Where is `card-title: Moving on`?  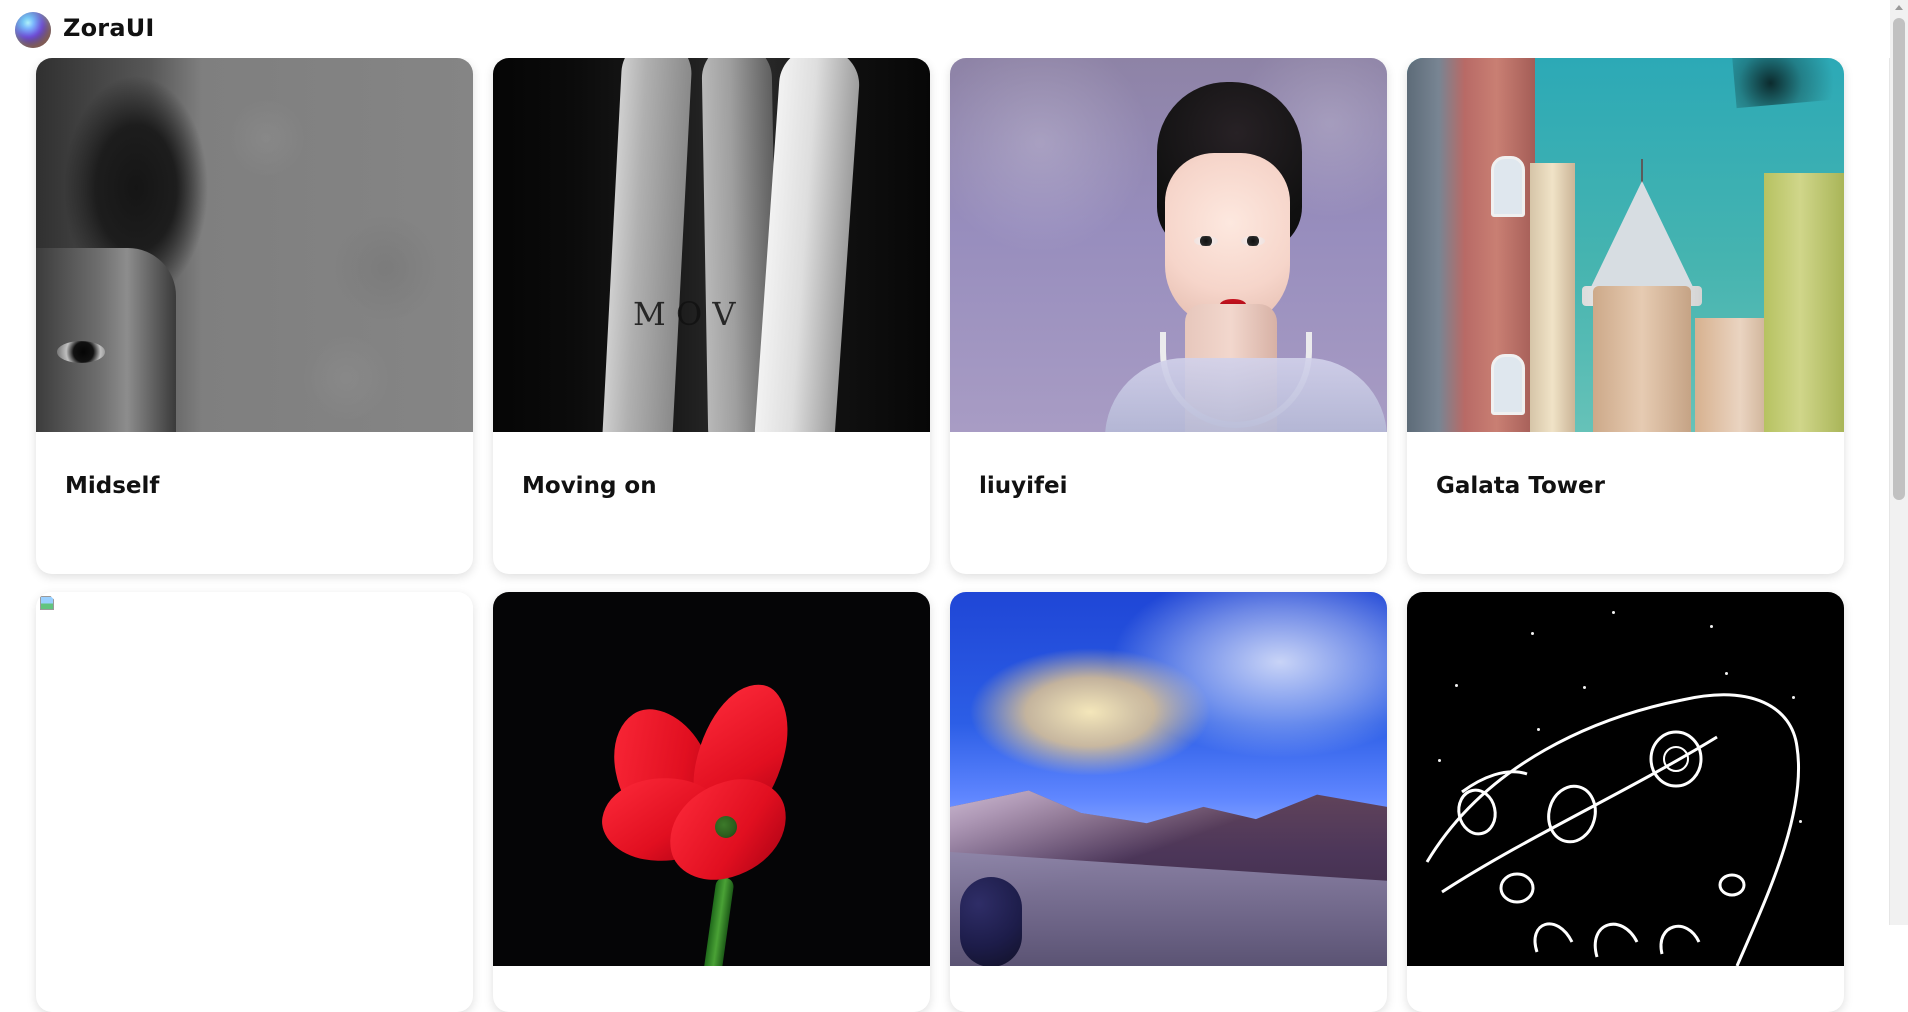 card-title: Moving on is located at coordinates (589, 486).